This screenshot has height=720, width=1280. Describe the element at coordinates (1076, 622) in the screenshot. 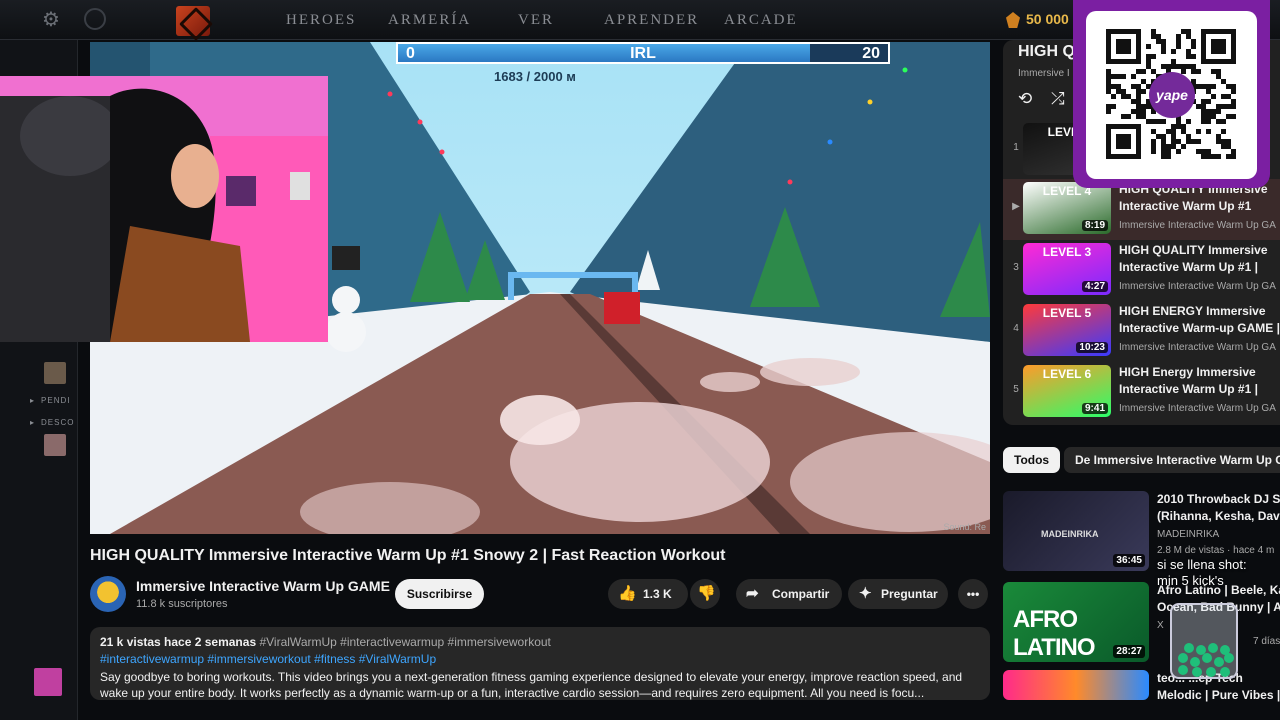

I see `video-thumbnail: AFRO LATINO 28:27` at that location.